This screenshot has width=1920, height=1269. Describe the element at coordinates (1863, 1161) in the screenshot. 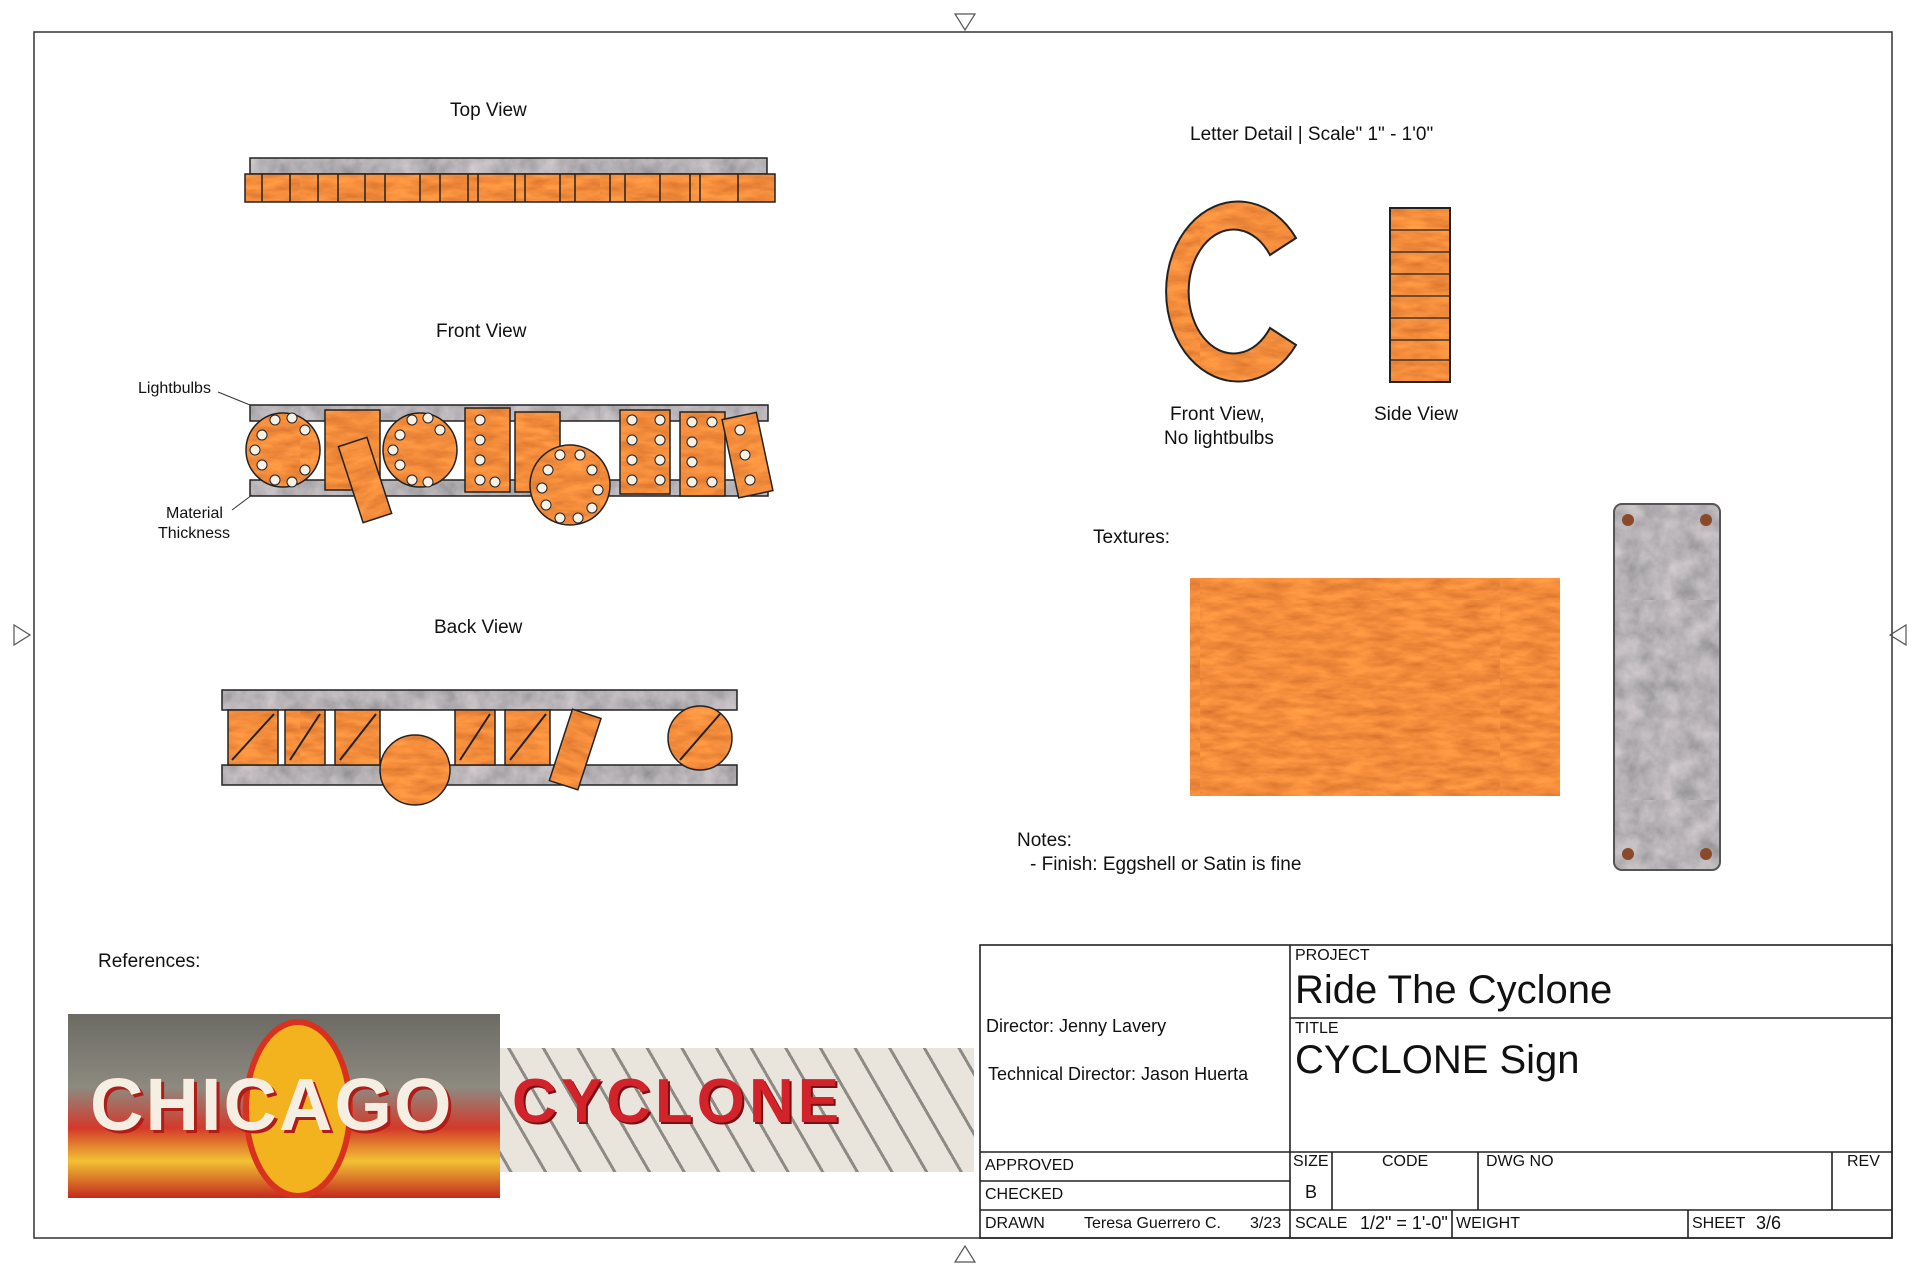

I see `rev-label: REV` at that location.